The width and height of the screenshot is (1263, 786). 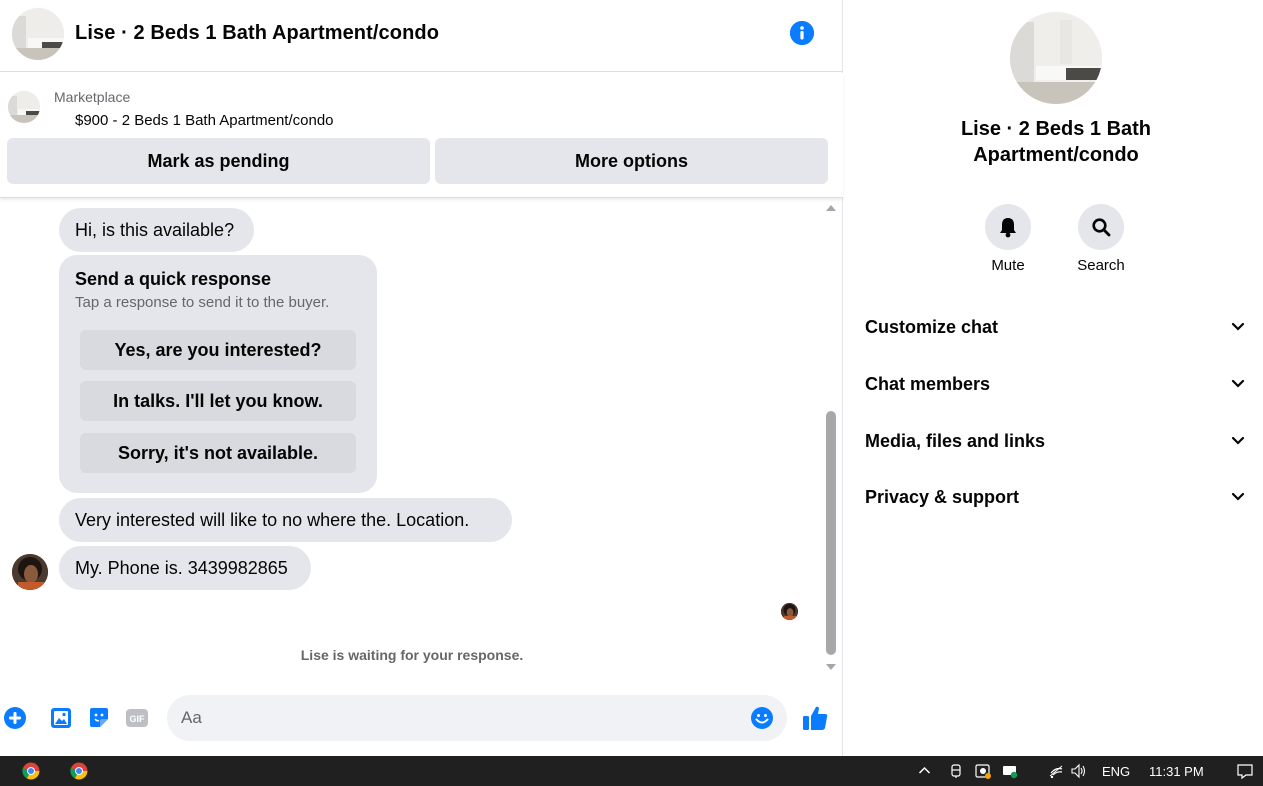 I want to click on pen-icon, so click(x=956, y=771).